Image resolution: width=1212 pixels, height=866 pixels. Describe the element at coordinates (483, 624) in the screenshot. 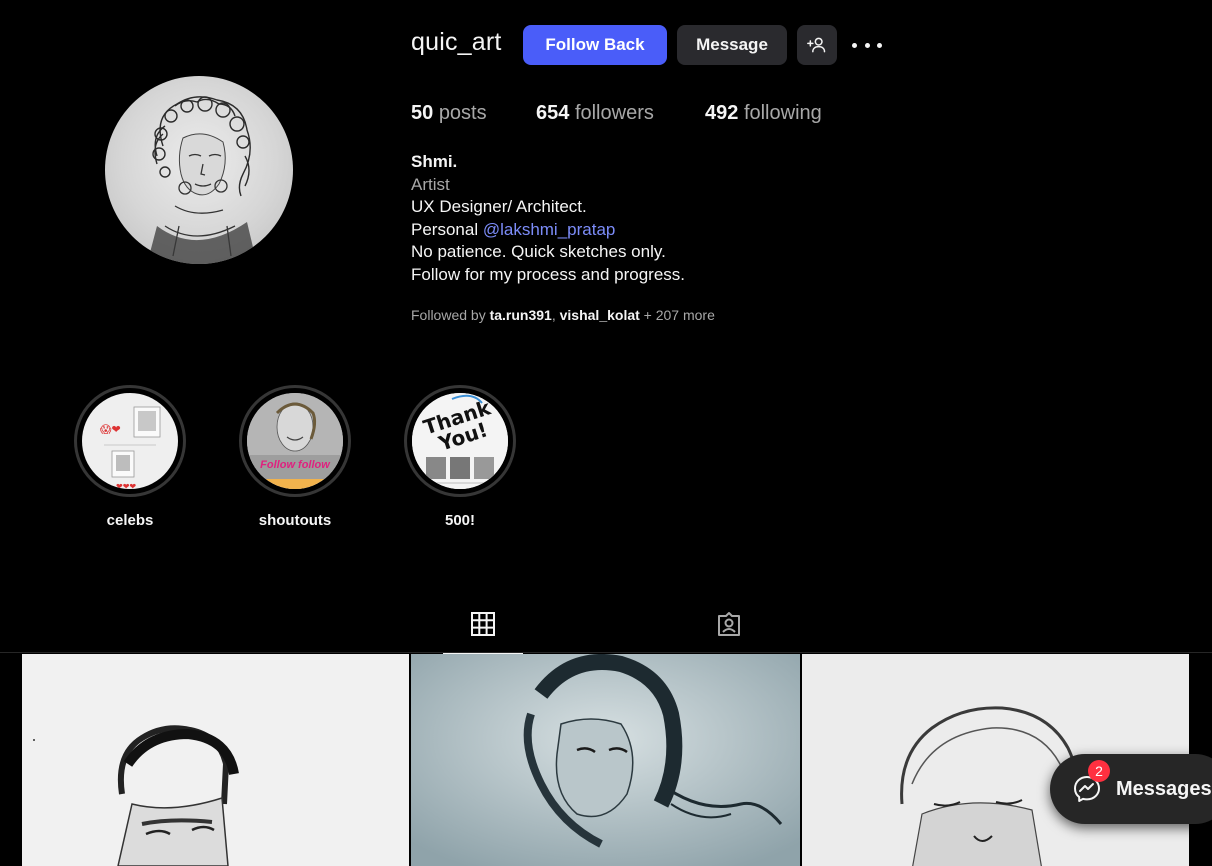

I see `grid-icon` at that location.